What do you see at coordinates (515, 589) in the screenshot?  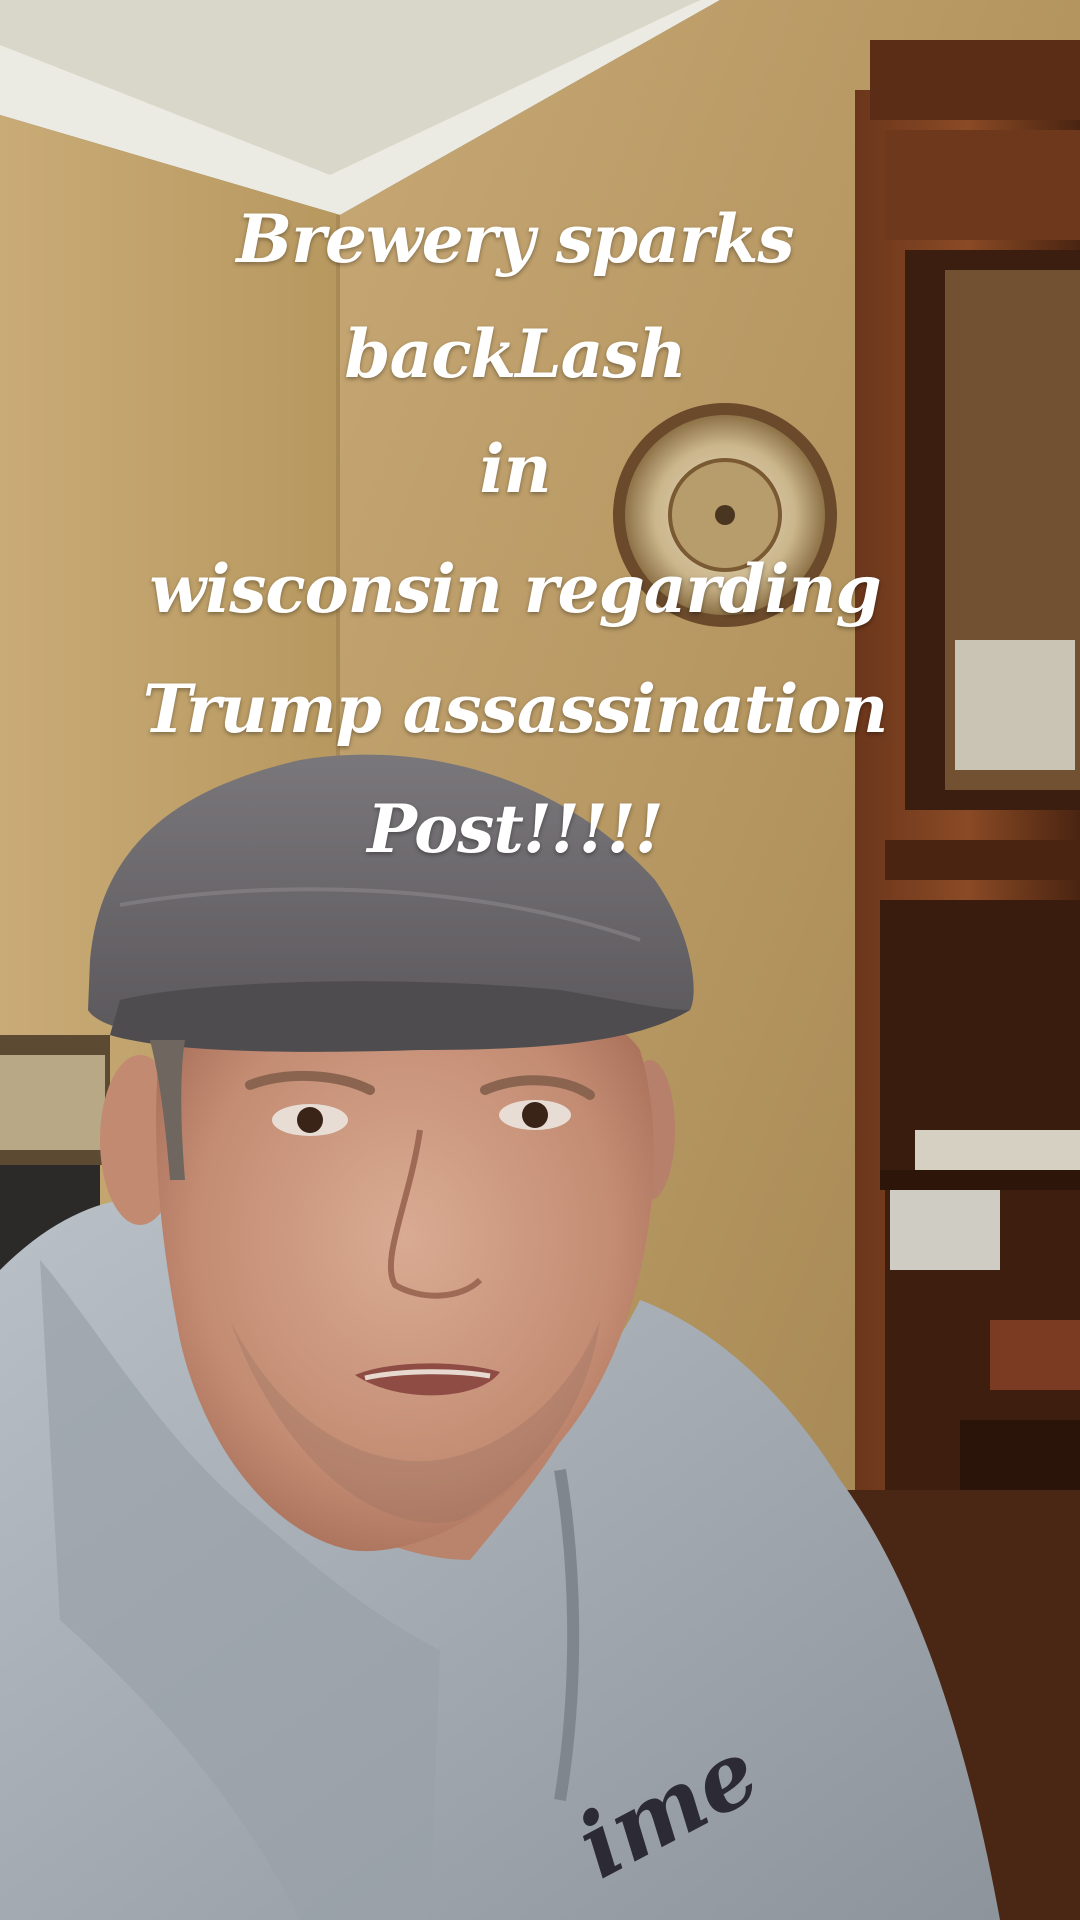 I see `overlay-caption-line-4: wisconsin regarding` at bounding box center [515, 589].